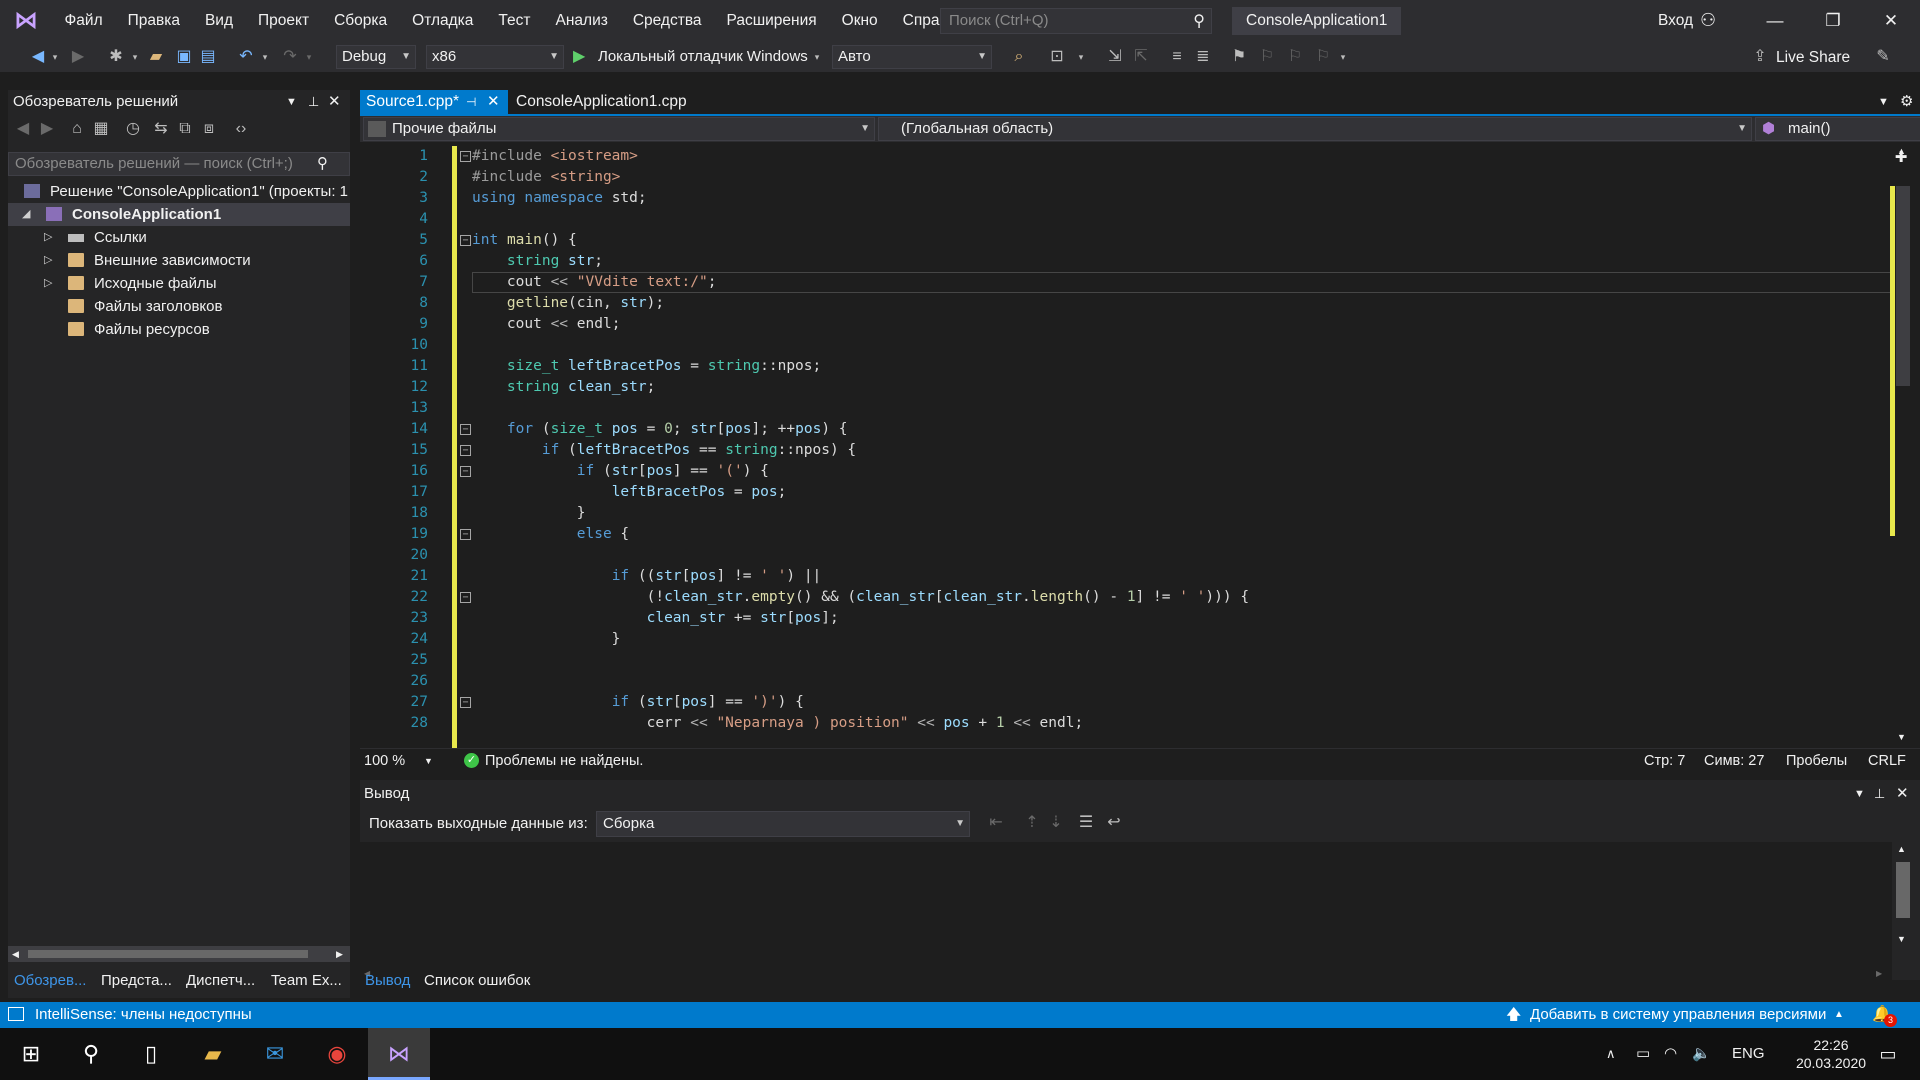 This screenshot has height=1080, width=1920. What do you see at coordinates (1760, 57) in the screenshot?
I see `live-share-icon: ⇪` at bounding box center [1760, 57].